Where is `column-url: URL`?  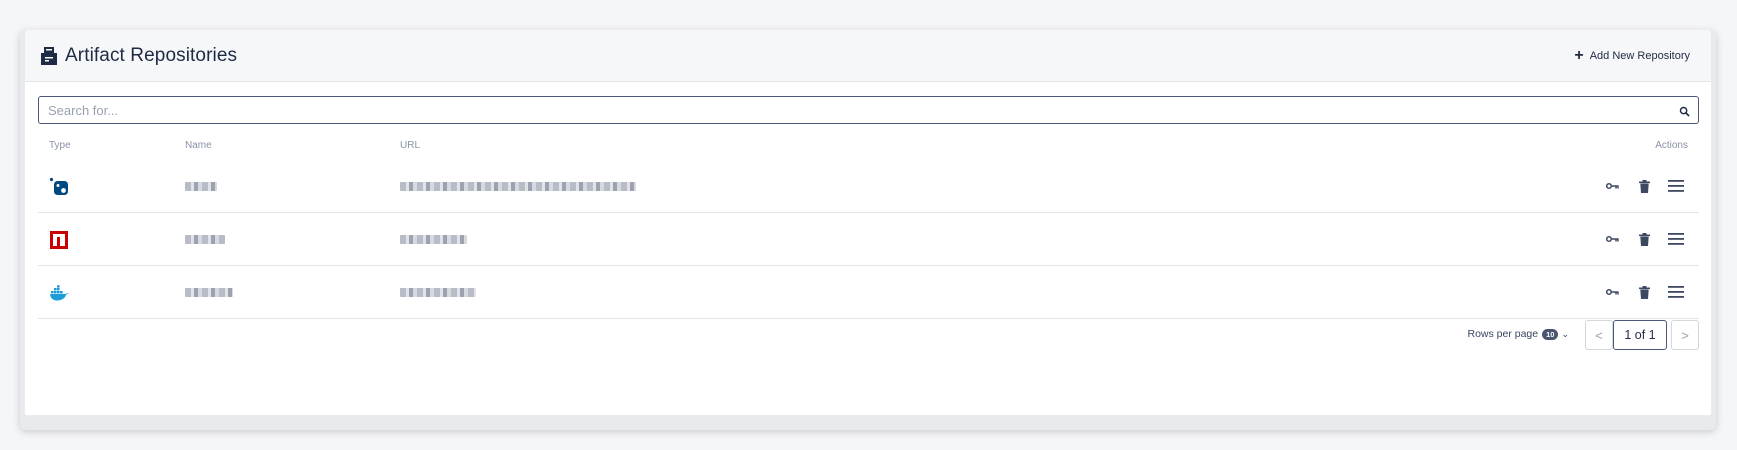
column-url: URL is located at coordinates (410, 145).